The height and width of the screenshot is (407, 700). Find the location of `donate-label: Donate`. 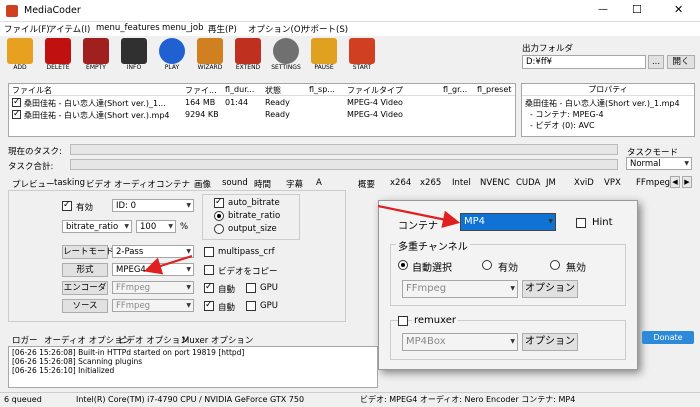

donate-label: Donate is located at coordinates (668, 337).